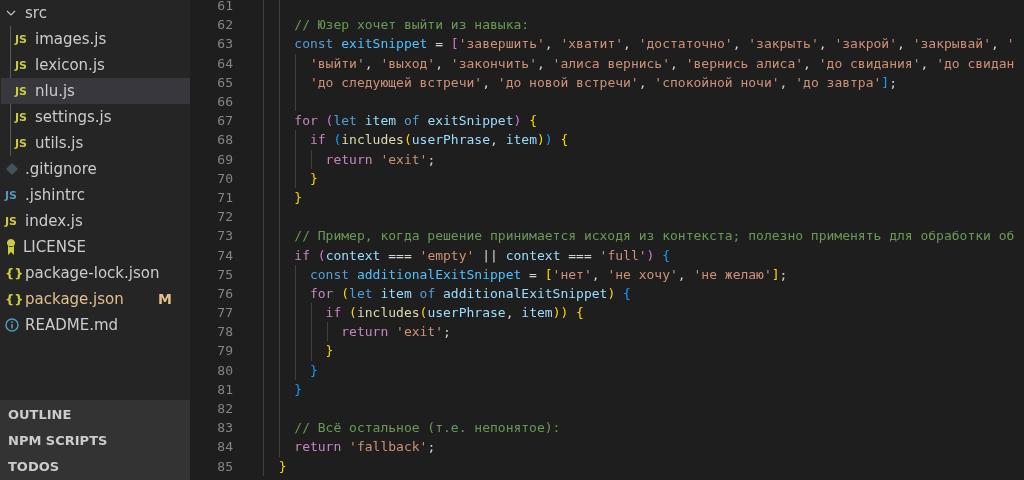 The height and width of the screenshot is (480, 1024). Describe the element at coordinates (654, 44) in the screenshot. I see `code-line: const exitSnippet = ['завершить', 'хватит', 'достаточно', 'закрыть', 'закрой', 'закрывай', '` at that location.